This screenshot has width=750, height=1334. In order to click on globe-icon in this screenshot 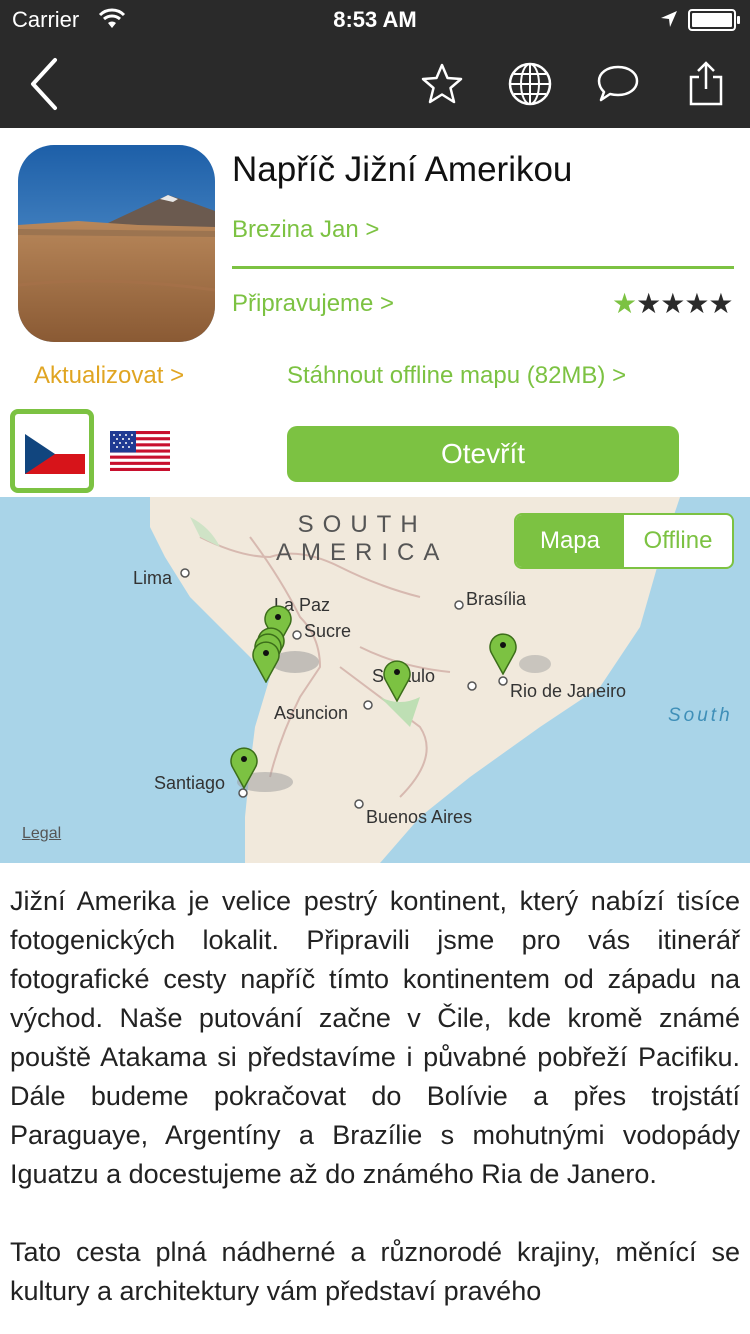, I will do `click(530, 84)`.